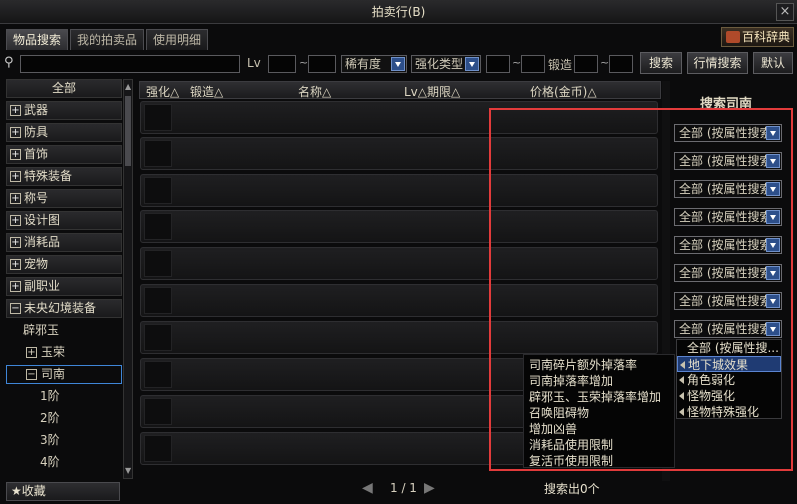  What do you see at coordinates (64, 462) in the screenshot?
I see `subcategory-tier-4: 4阶` at bounding box center [64, 462].